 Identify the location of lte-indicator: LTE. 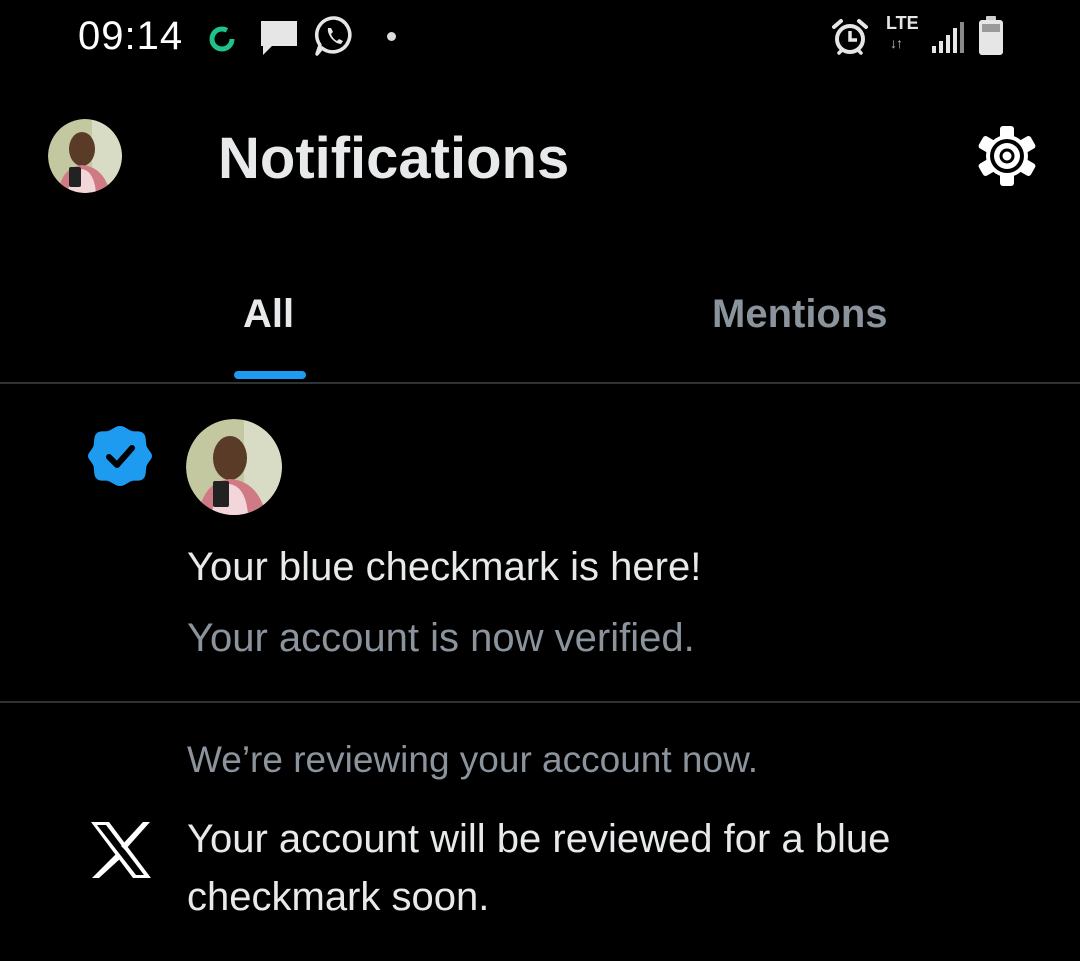
(902, 23).